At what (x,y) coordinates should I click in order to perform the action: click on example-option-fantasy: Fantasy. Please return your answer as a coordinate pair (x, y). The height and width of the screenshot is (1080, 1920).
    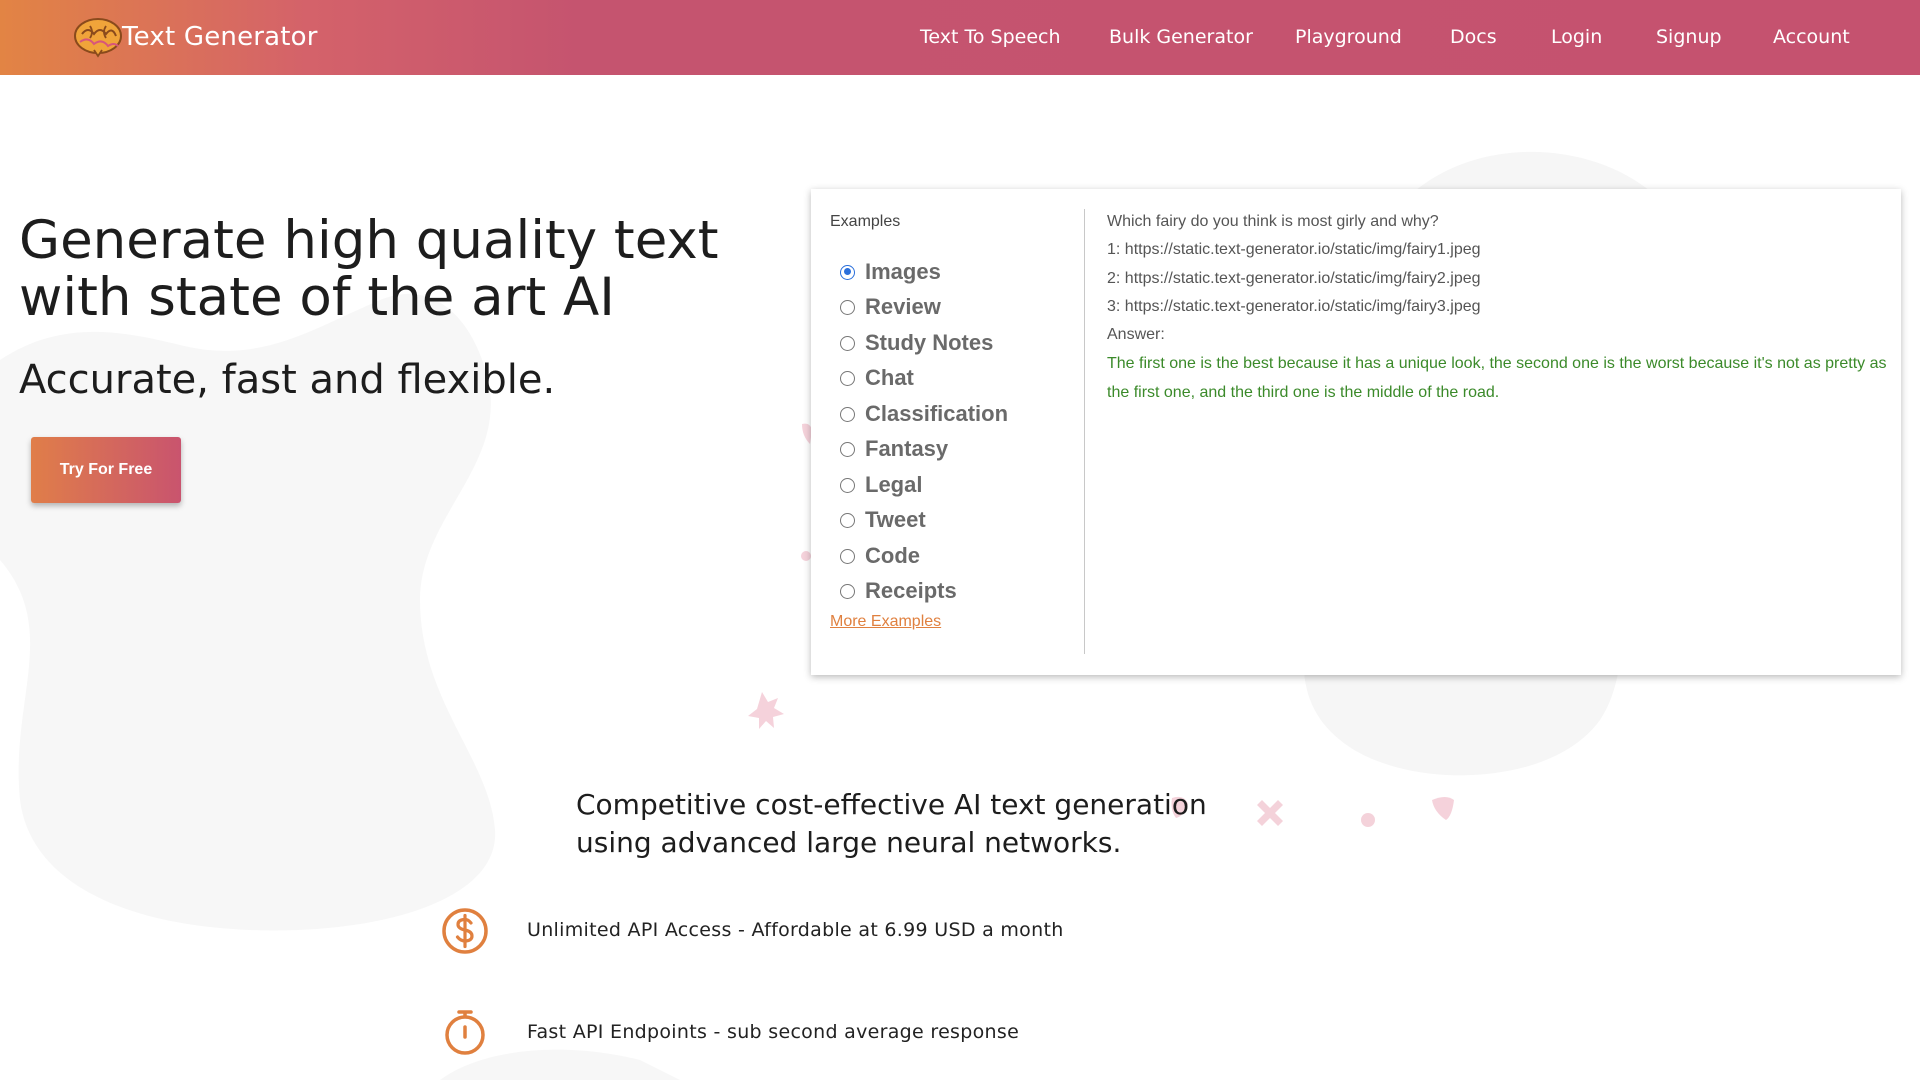
    Looking at the image, I should click on (894, 449).